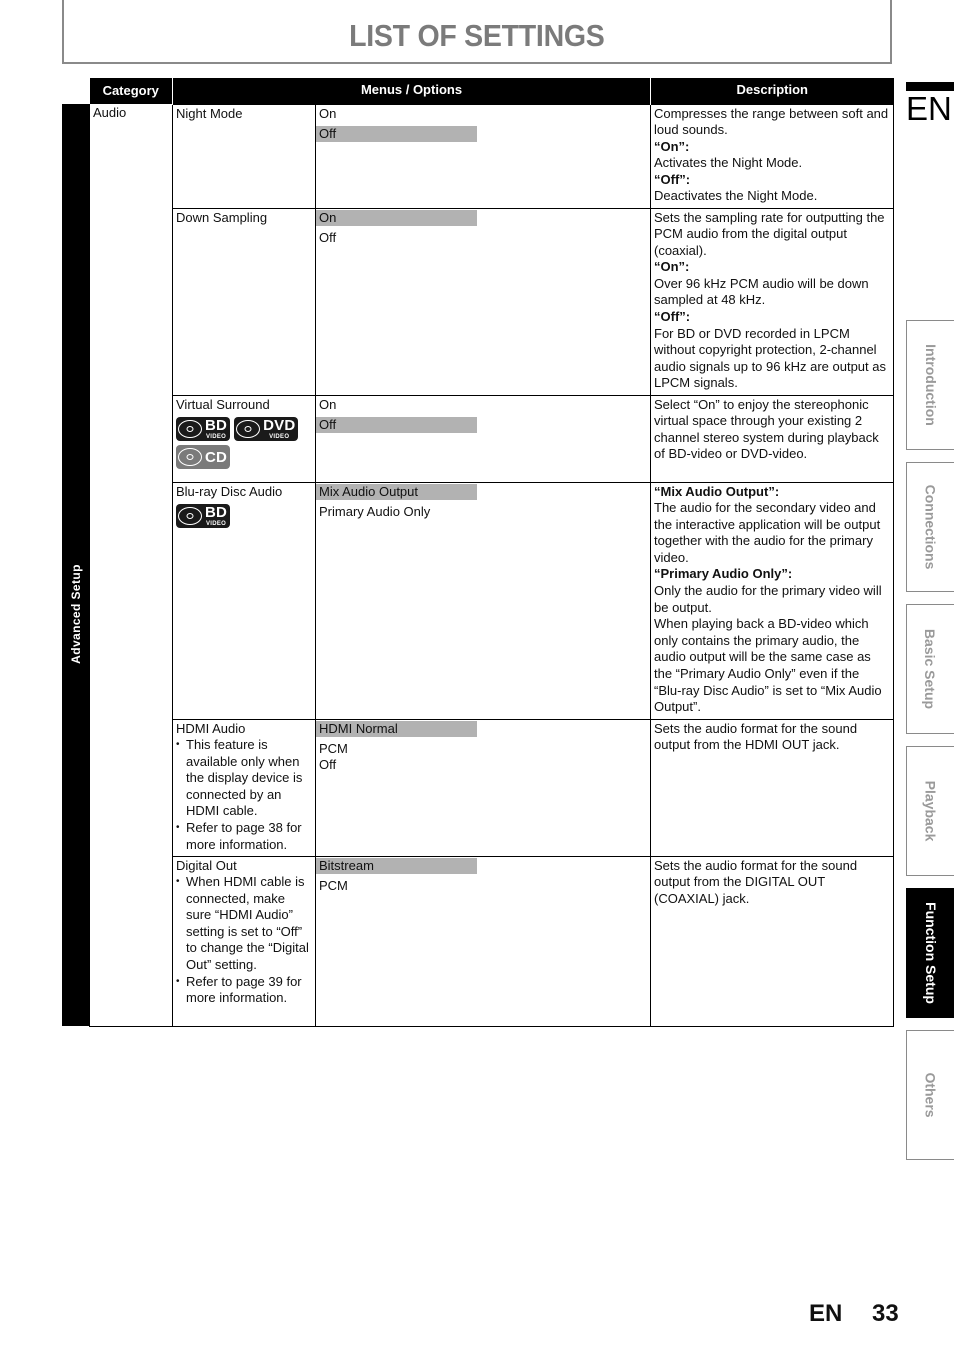 This screenshot has height=1348, width=954. I want to click on language-code: EN, so click(929, 108).